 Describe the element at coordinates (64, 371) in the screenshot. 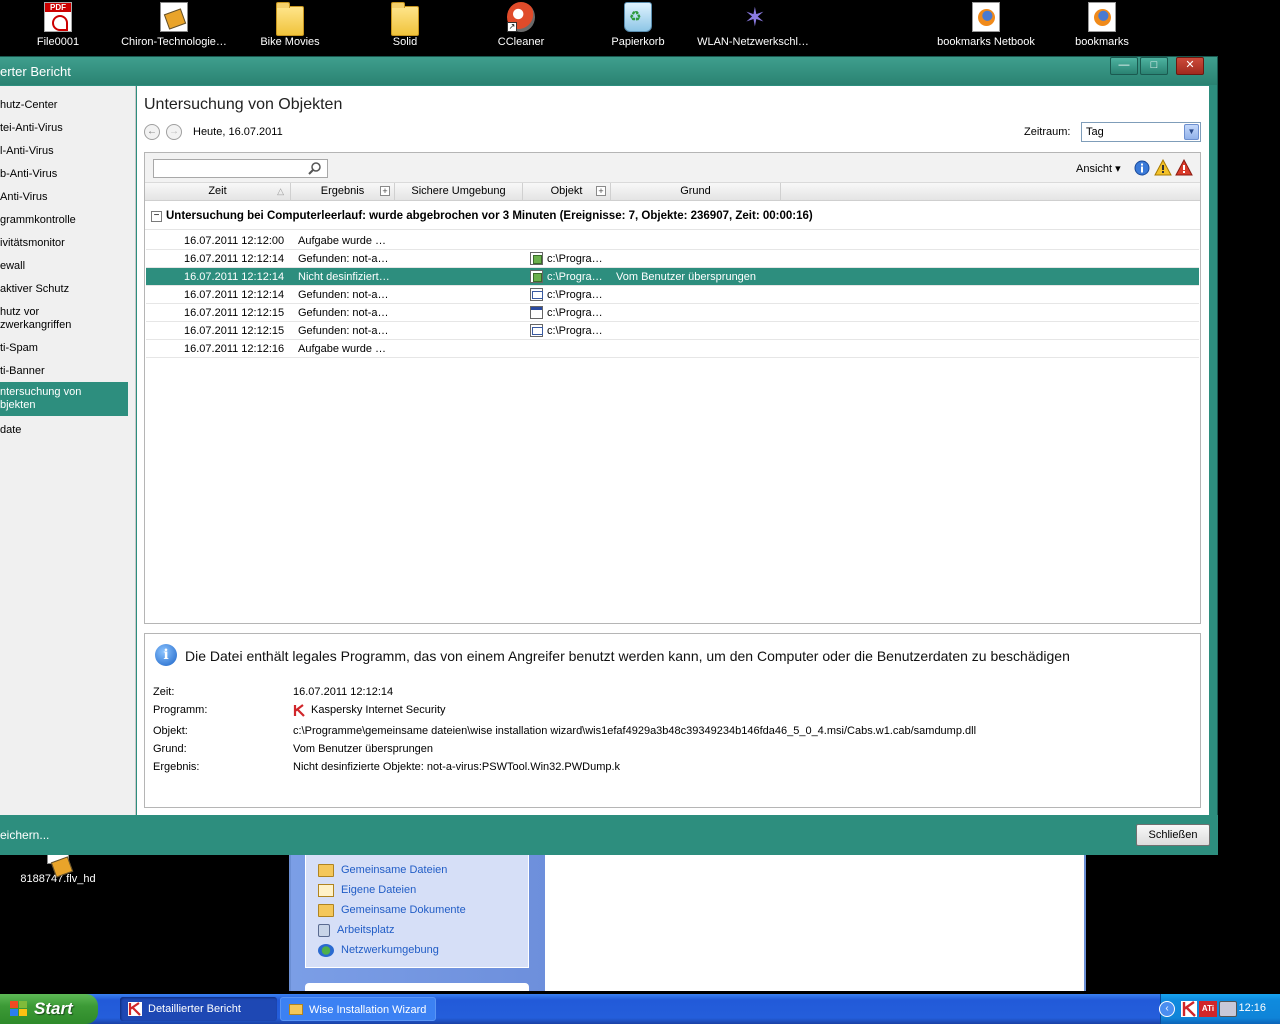

I see `sidebar-item-anti-banner: ti-Banner` at that location.